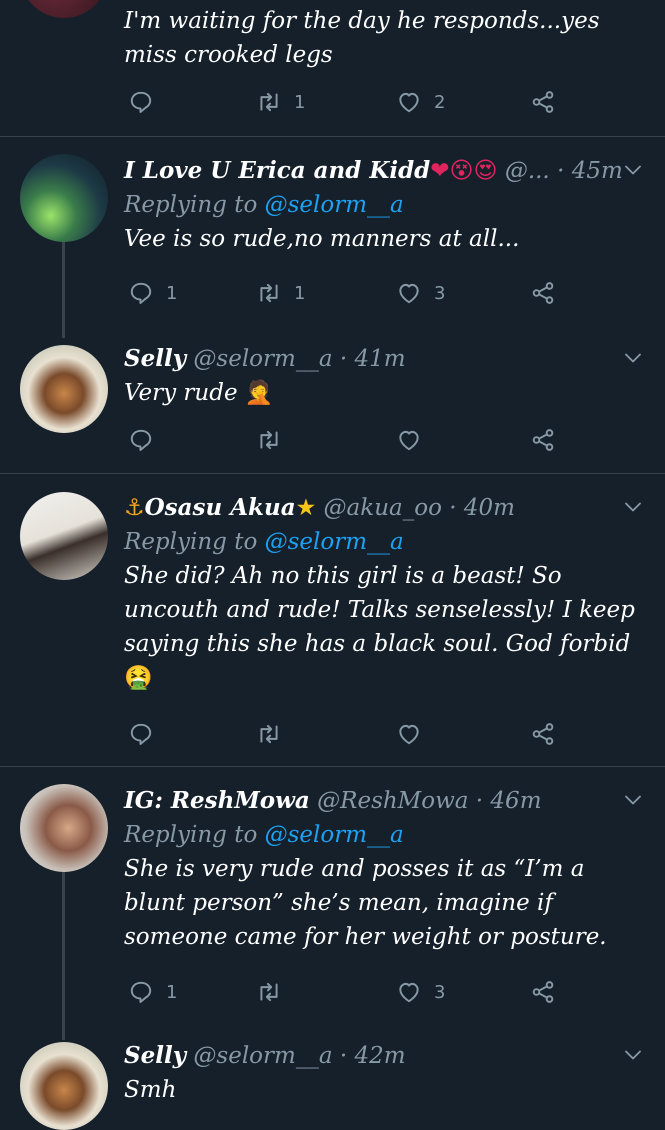 The height and width of the screenshot is (1130, 665). What do you see at coordinates (379, 1056) in the screenshot?
I see `timestamp: 42m` at bounding box center [379, 1056].